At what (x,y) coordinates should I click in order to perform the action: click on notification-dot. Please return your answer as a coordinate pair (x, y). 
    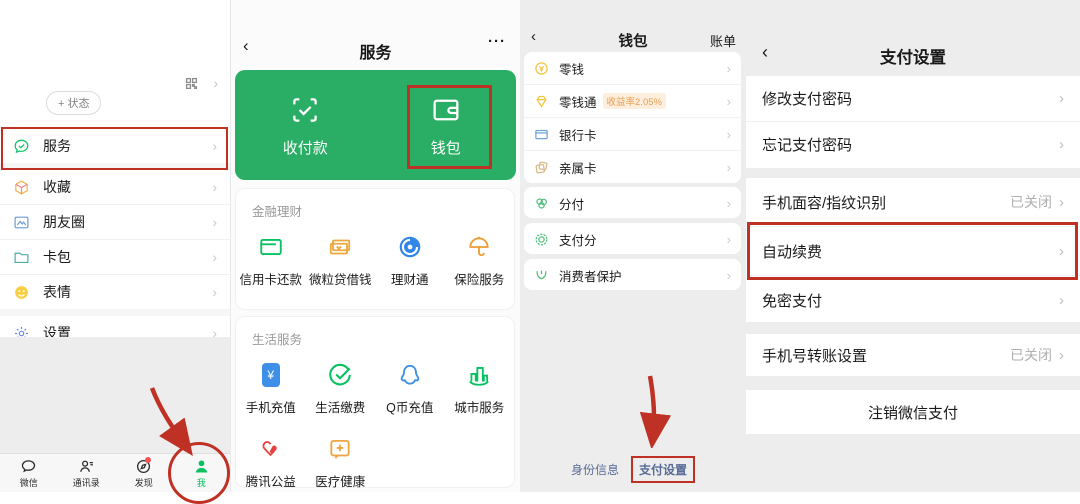
    Looking at the image, I should click on (147, 460).